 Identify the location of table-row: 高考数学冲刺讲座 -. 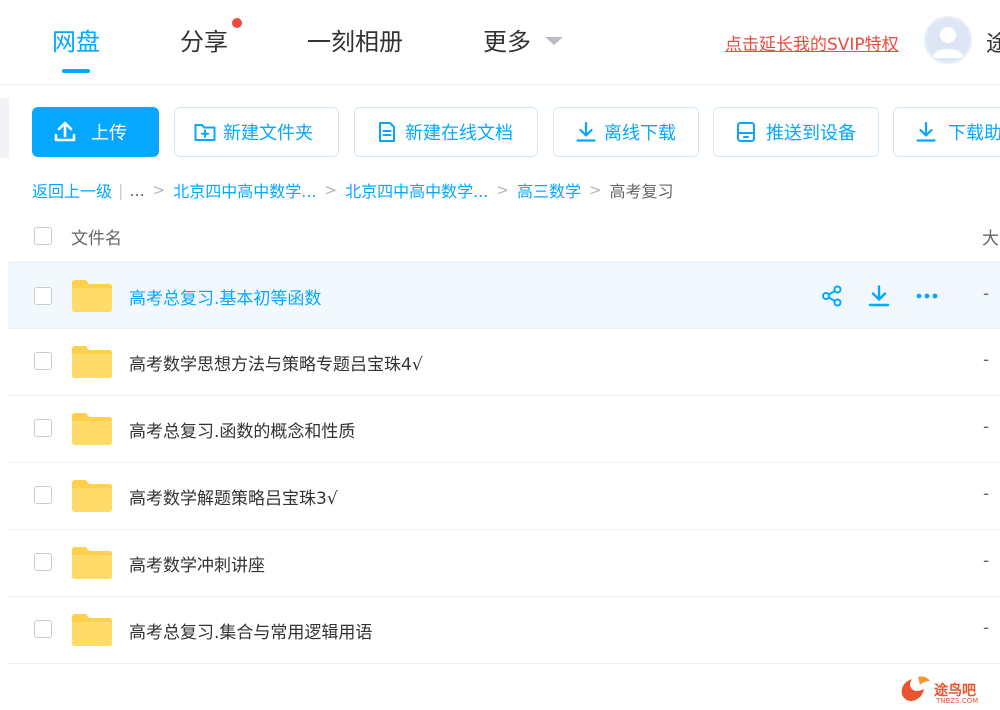
(504, 563).